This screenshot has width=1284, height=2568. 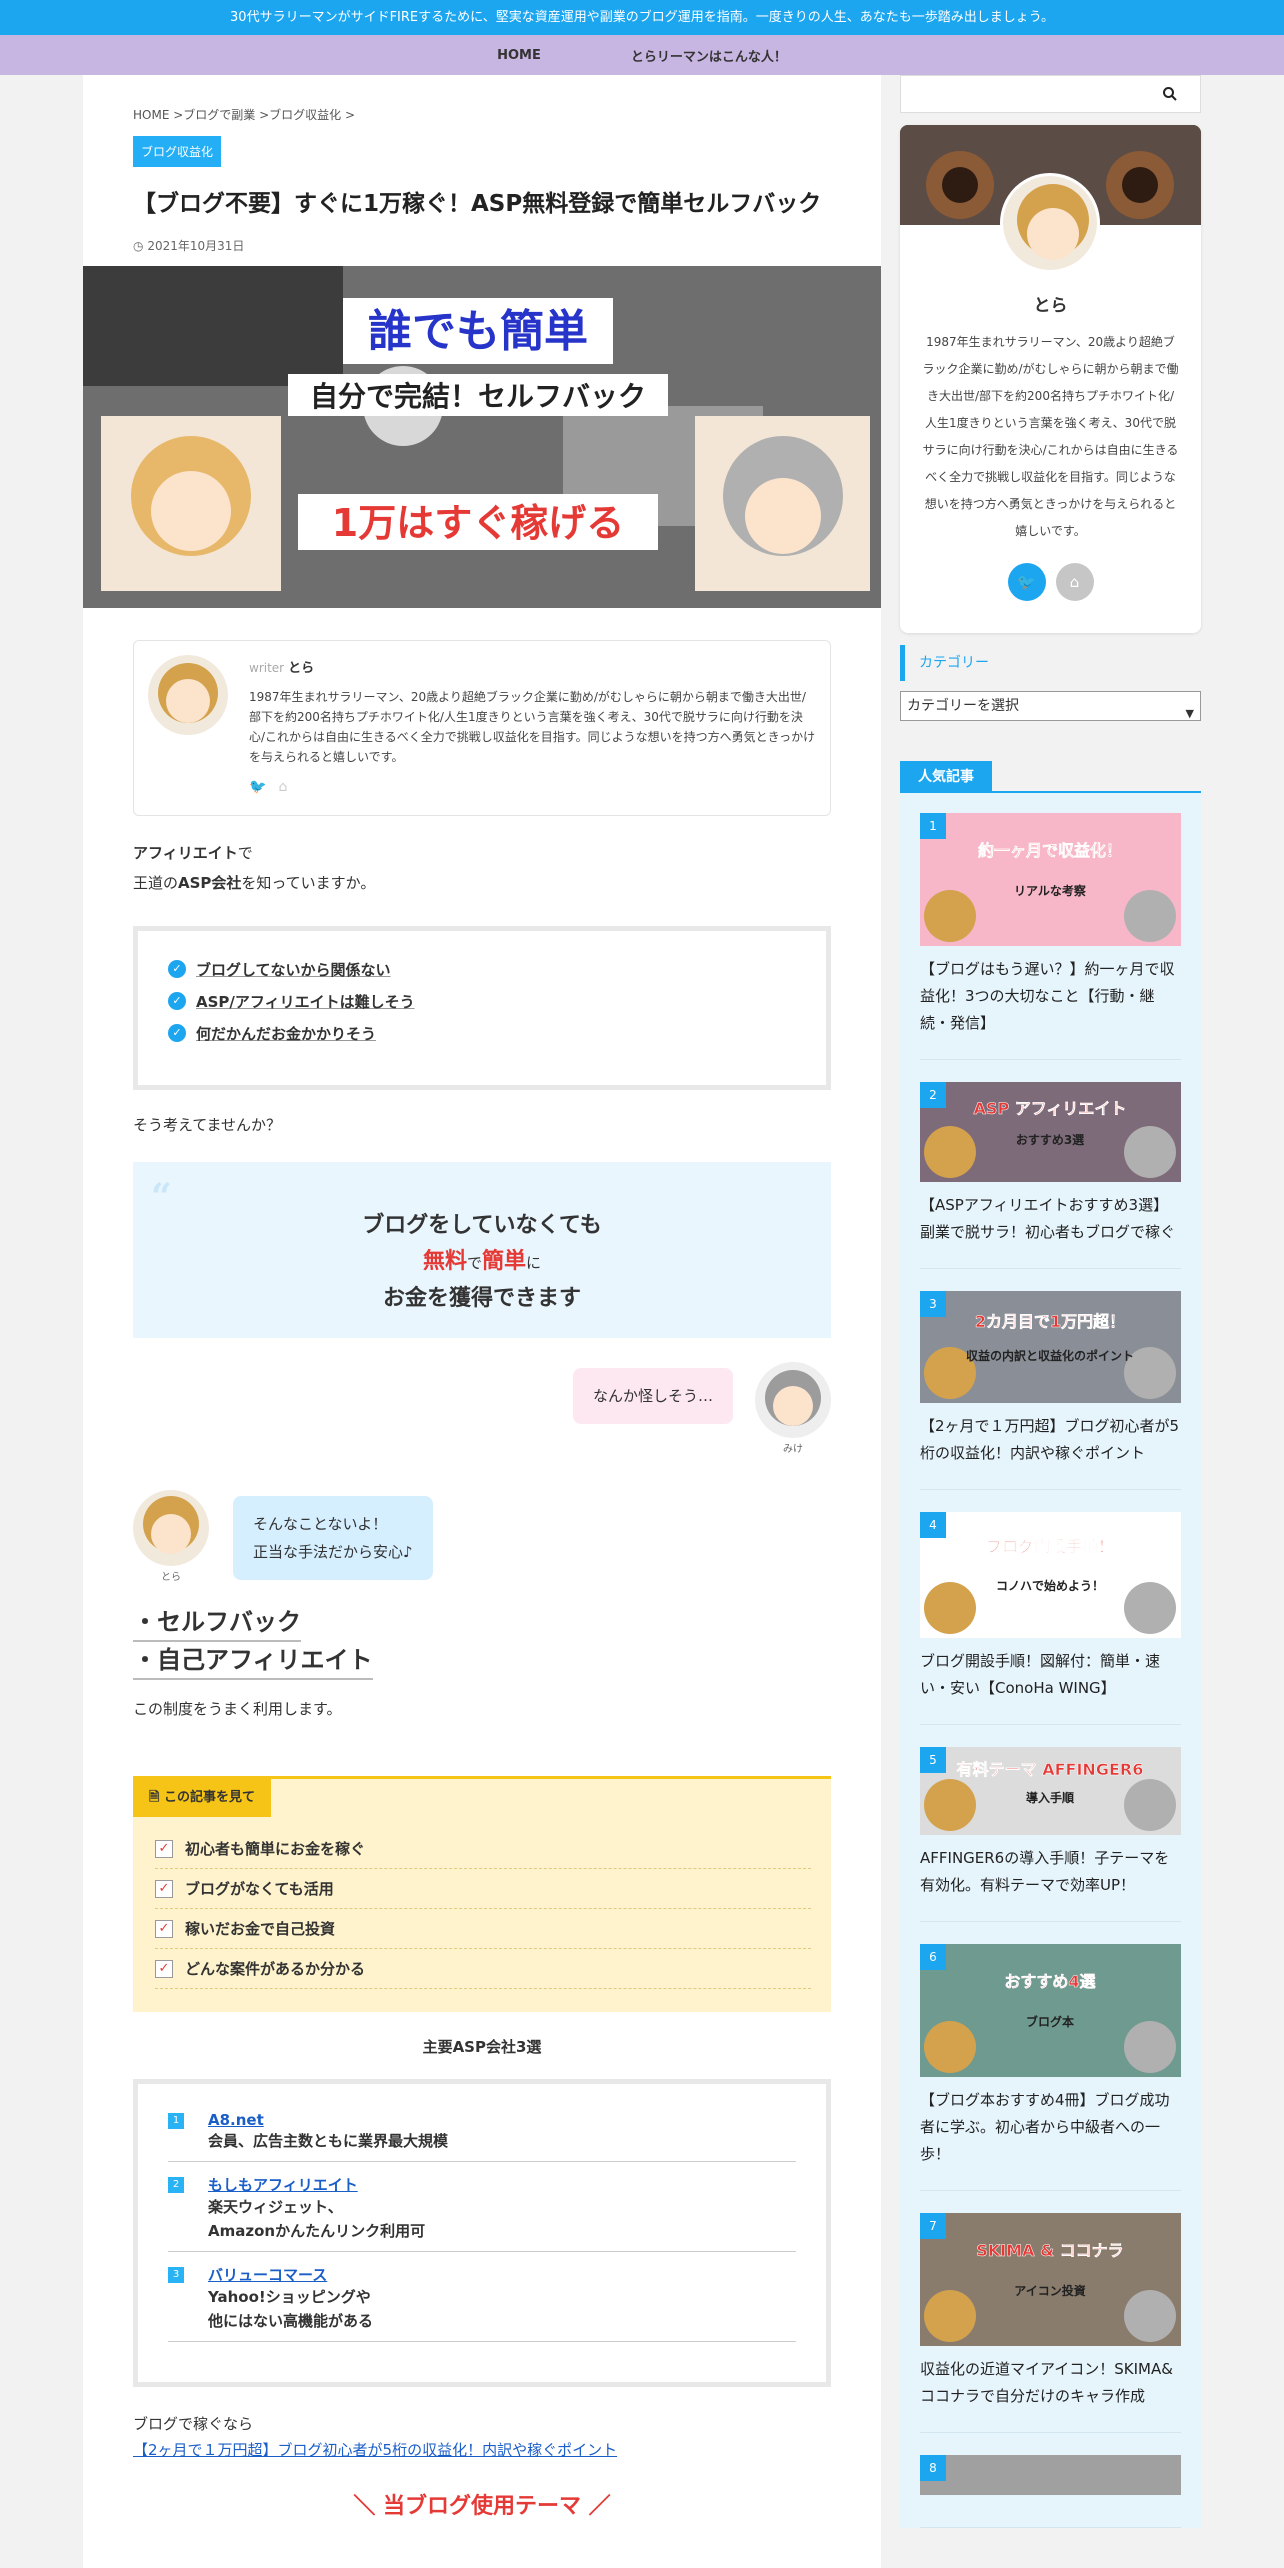 I want to click on nav-home: HOME, so click(x=519, y=55).